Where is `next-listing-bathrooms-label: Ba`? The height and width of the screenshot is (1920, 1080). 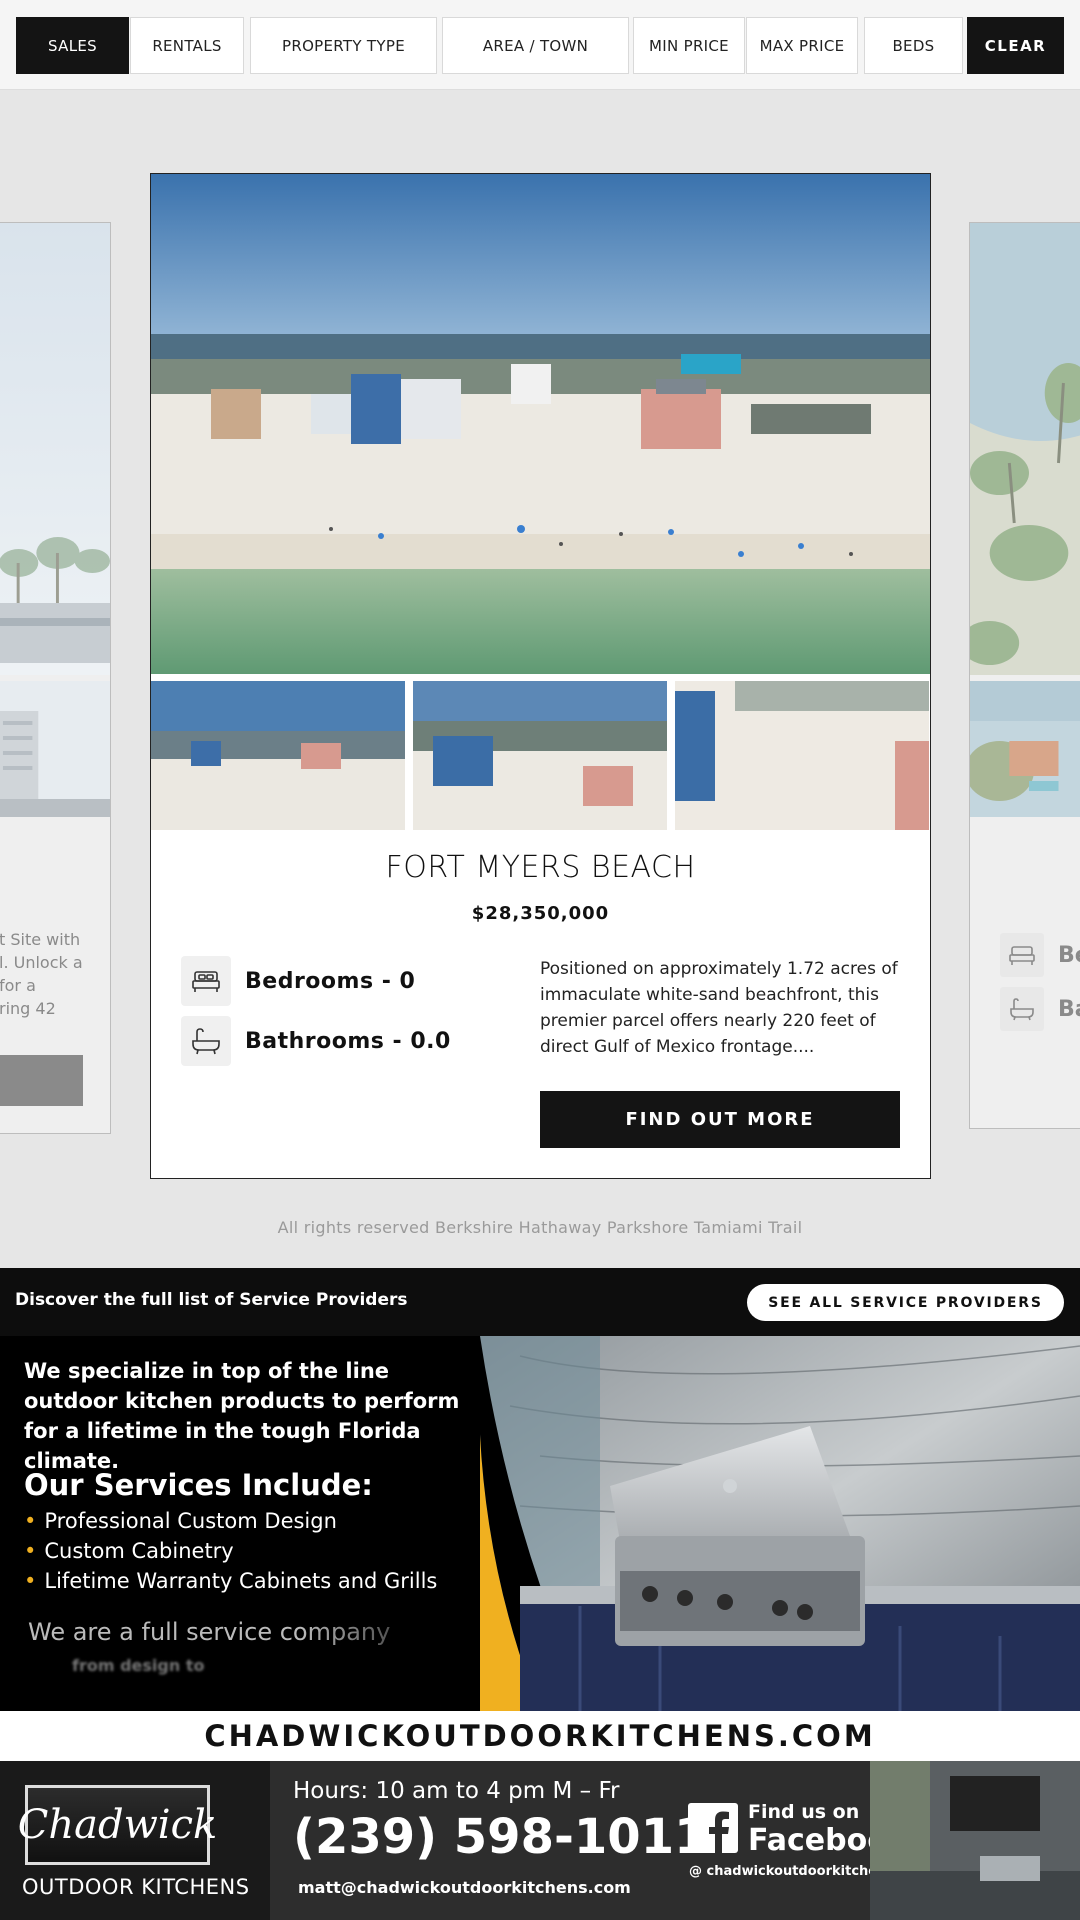 next-listing-bathrooms-label: Ba is located at coordinates (1069, 1009).